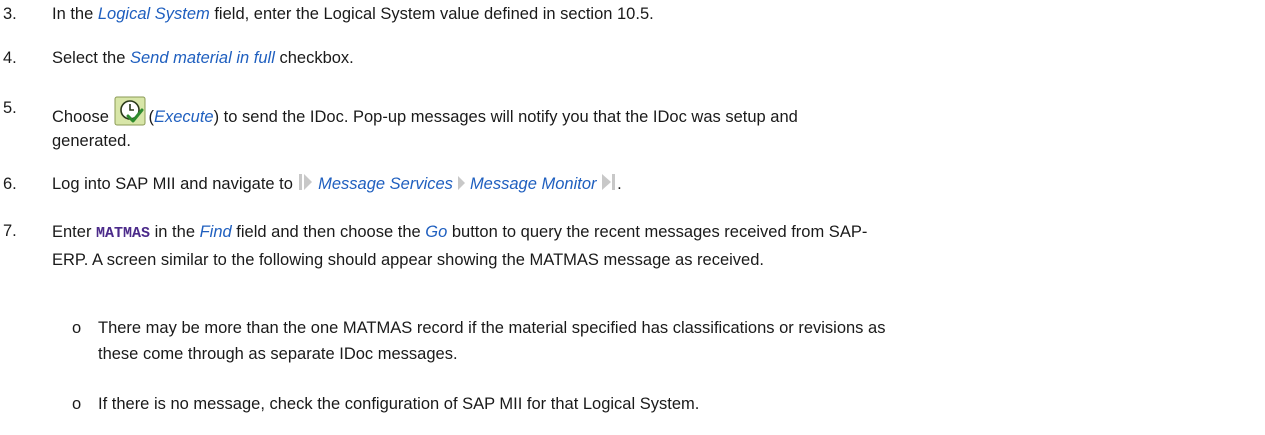 The height and width of the screenshot is (435, 1265). What do you see at coordinates (328, 232) in the screenshot?
I see `text-fragment: field and then choose the` at bounding box center [328, 232].